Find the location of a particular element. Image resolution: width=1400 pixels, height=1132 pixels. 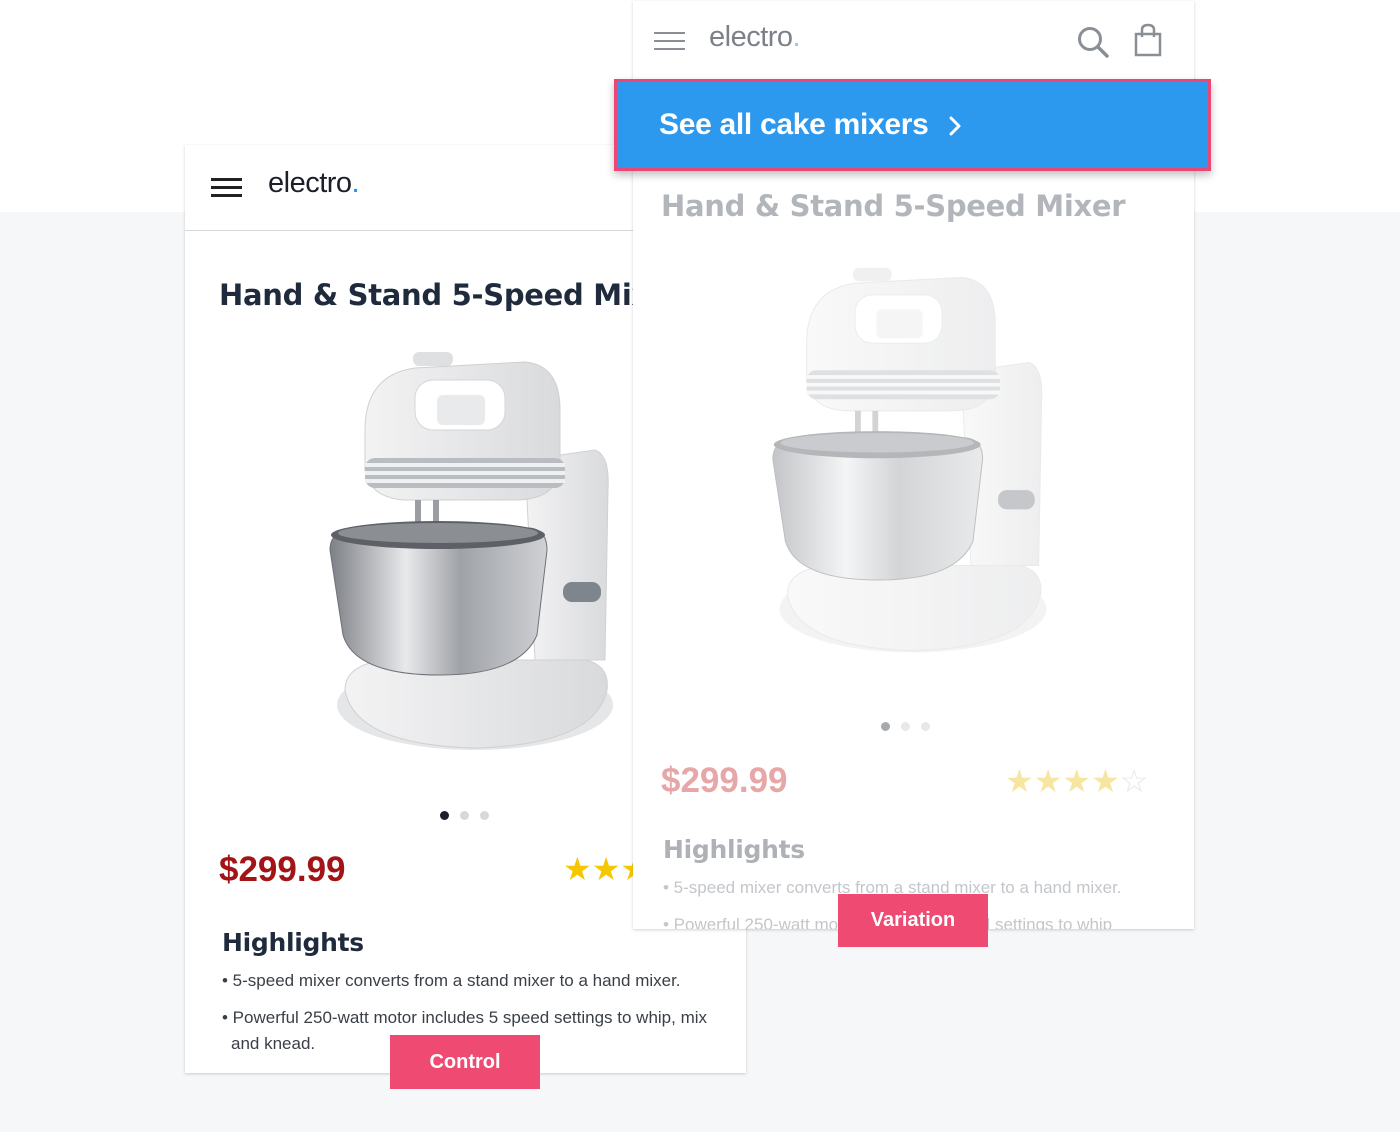

cta-label: See all cake mixers is located at coordinates (794, 124).